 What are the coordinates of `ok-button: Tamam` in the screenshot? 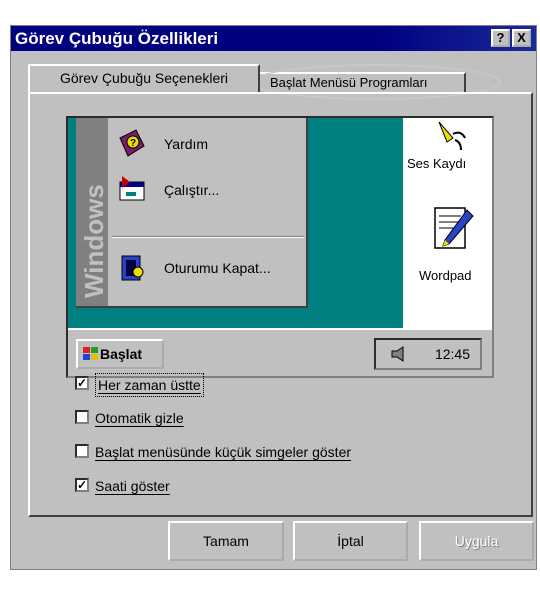 It's located at (226, 541).